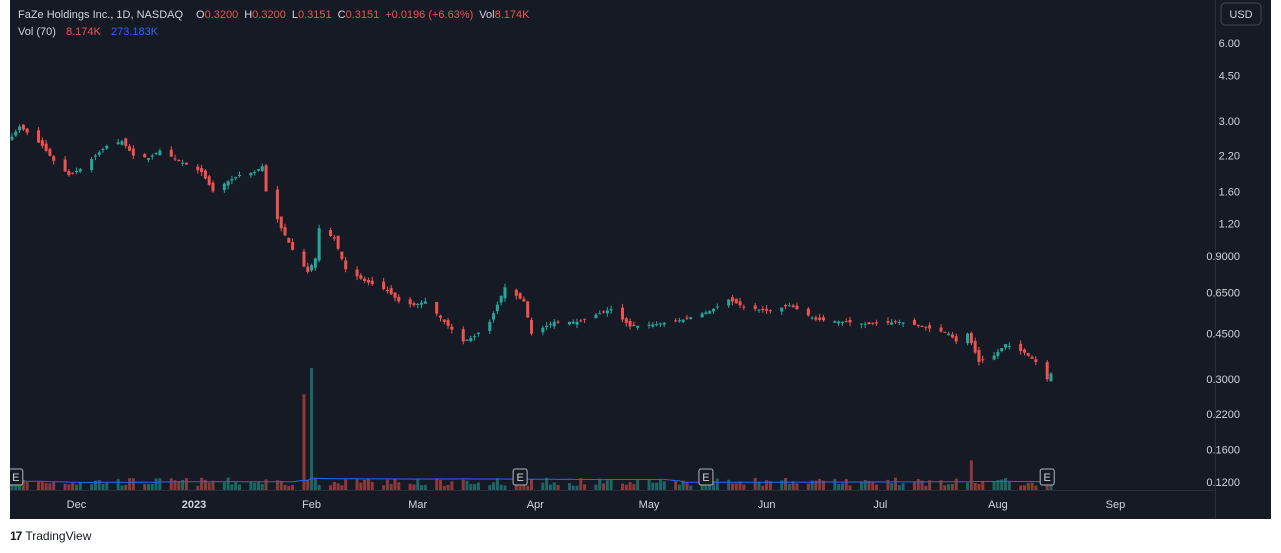 The image size is (1281, 553). What do you see at coordinates (1229, 76) in the screenshot?
I see `price-tick-label: 4.50` at bounding box center [1229, 76].